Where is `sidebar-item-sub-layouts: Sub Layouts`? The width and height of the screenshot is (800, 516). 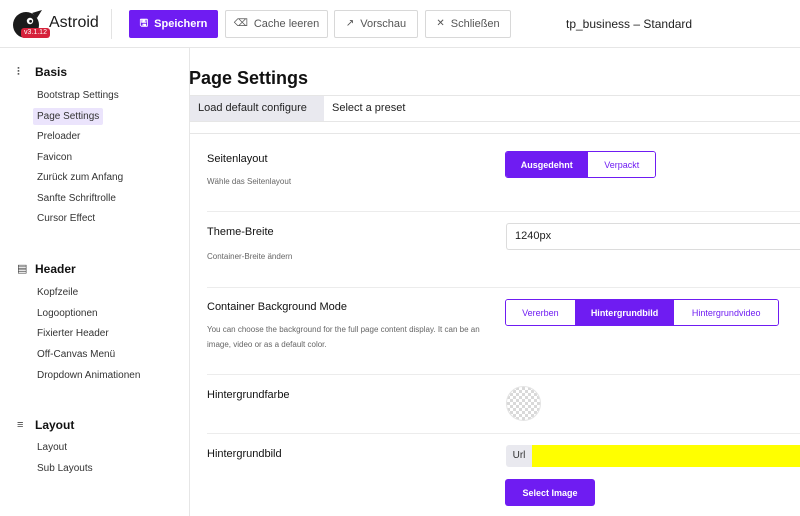 sidebar-item-sub-layouts: Sub Layouts is located at coordinates (65, 468).